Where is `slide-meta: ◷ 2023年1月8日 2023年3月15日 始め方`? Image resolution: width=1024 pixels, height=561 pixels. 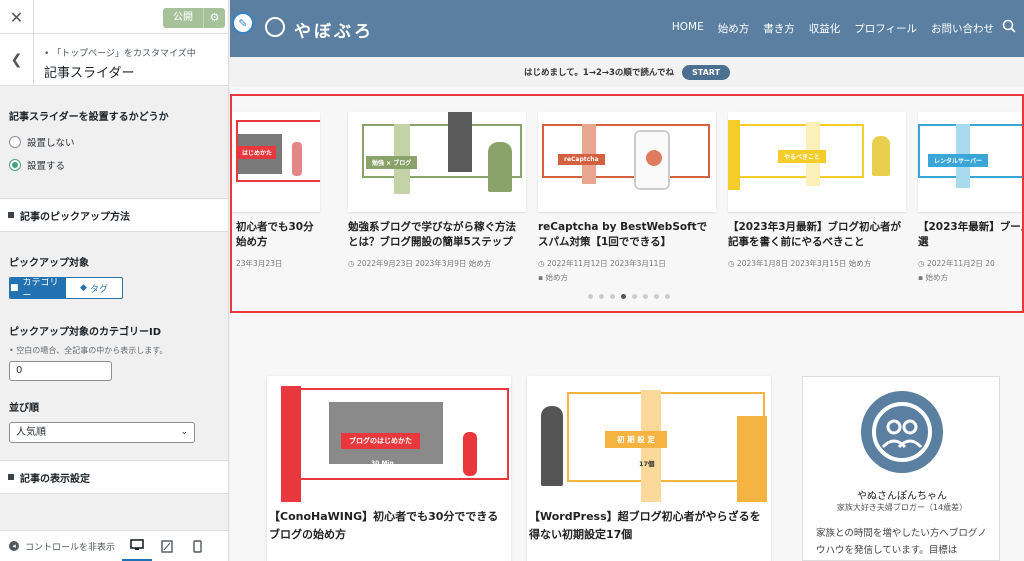
slide-meta: ◷ 2023年1月8日 2023年3月15日 始め方 is located at coordinates (800, 263).